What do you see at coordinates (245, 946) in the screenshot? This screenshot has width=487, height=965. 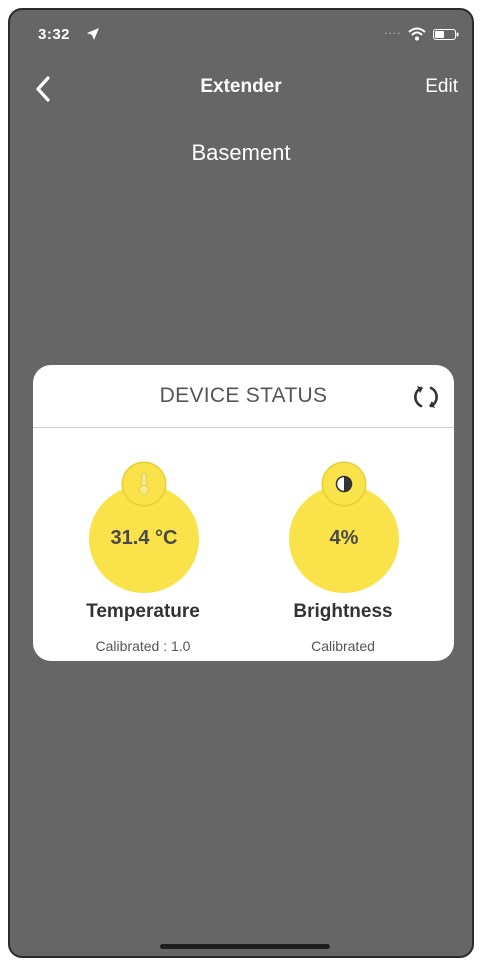 I see `home-indicator` at bounding box center [245, 946].